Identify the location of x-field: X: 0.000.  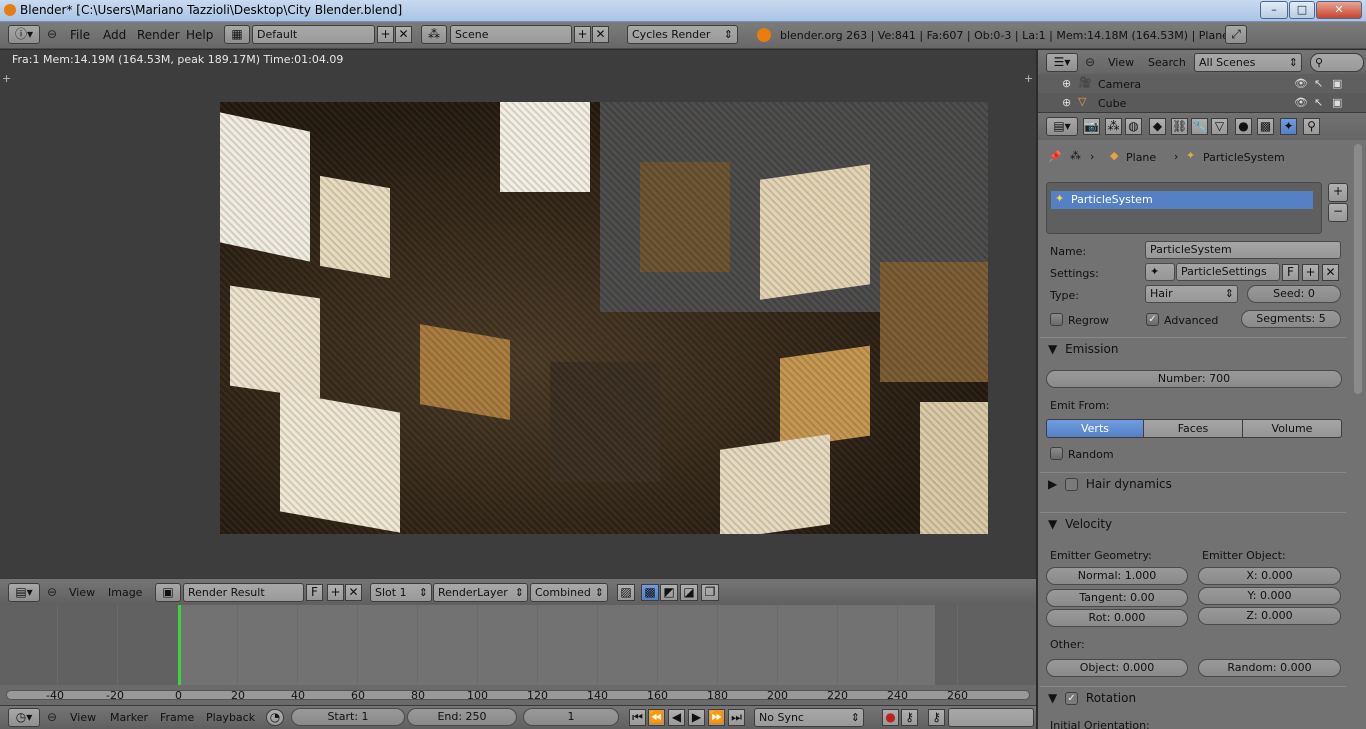
(1269, 576).